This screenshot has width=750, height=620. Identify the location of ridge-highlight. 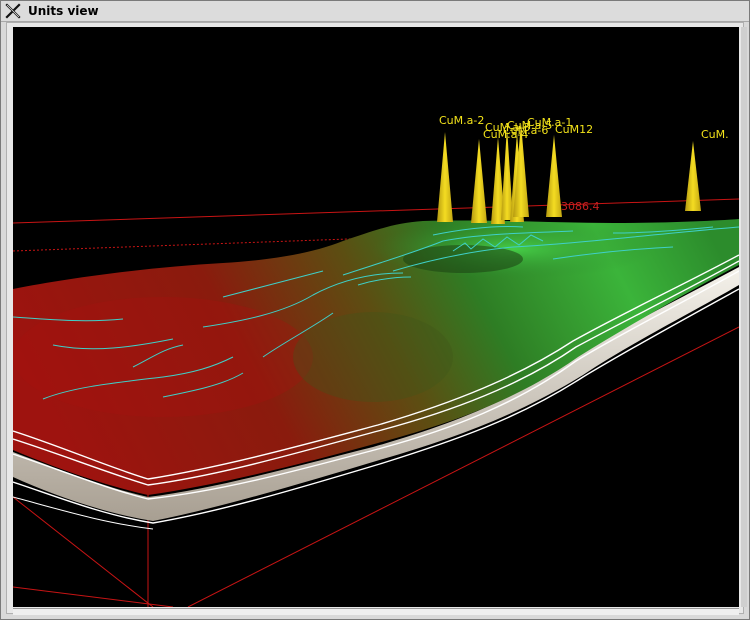
(513, 249).